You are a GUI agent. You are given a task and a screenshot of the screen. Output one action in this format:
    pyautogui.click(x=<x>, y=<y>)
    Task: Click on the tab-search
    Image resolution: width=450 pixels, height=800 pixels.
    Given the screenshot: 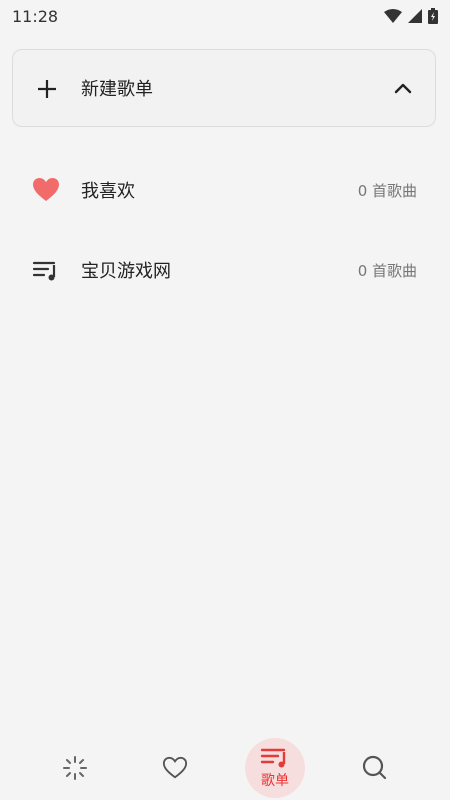 What is the action you would take?
    pyautogui.click(x=375, y=767)
    